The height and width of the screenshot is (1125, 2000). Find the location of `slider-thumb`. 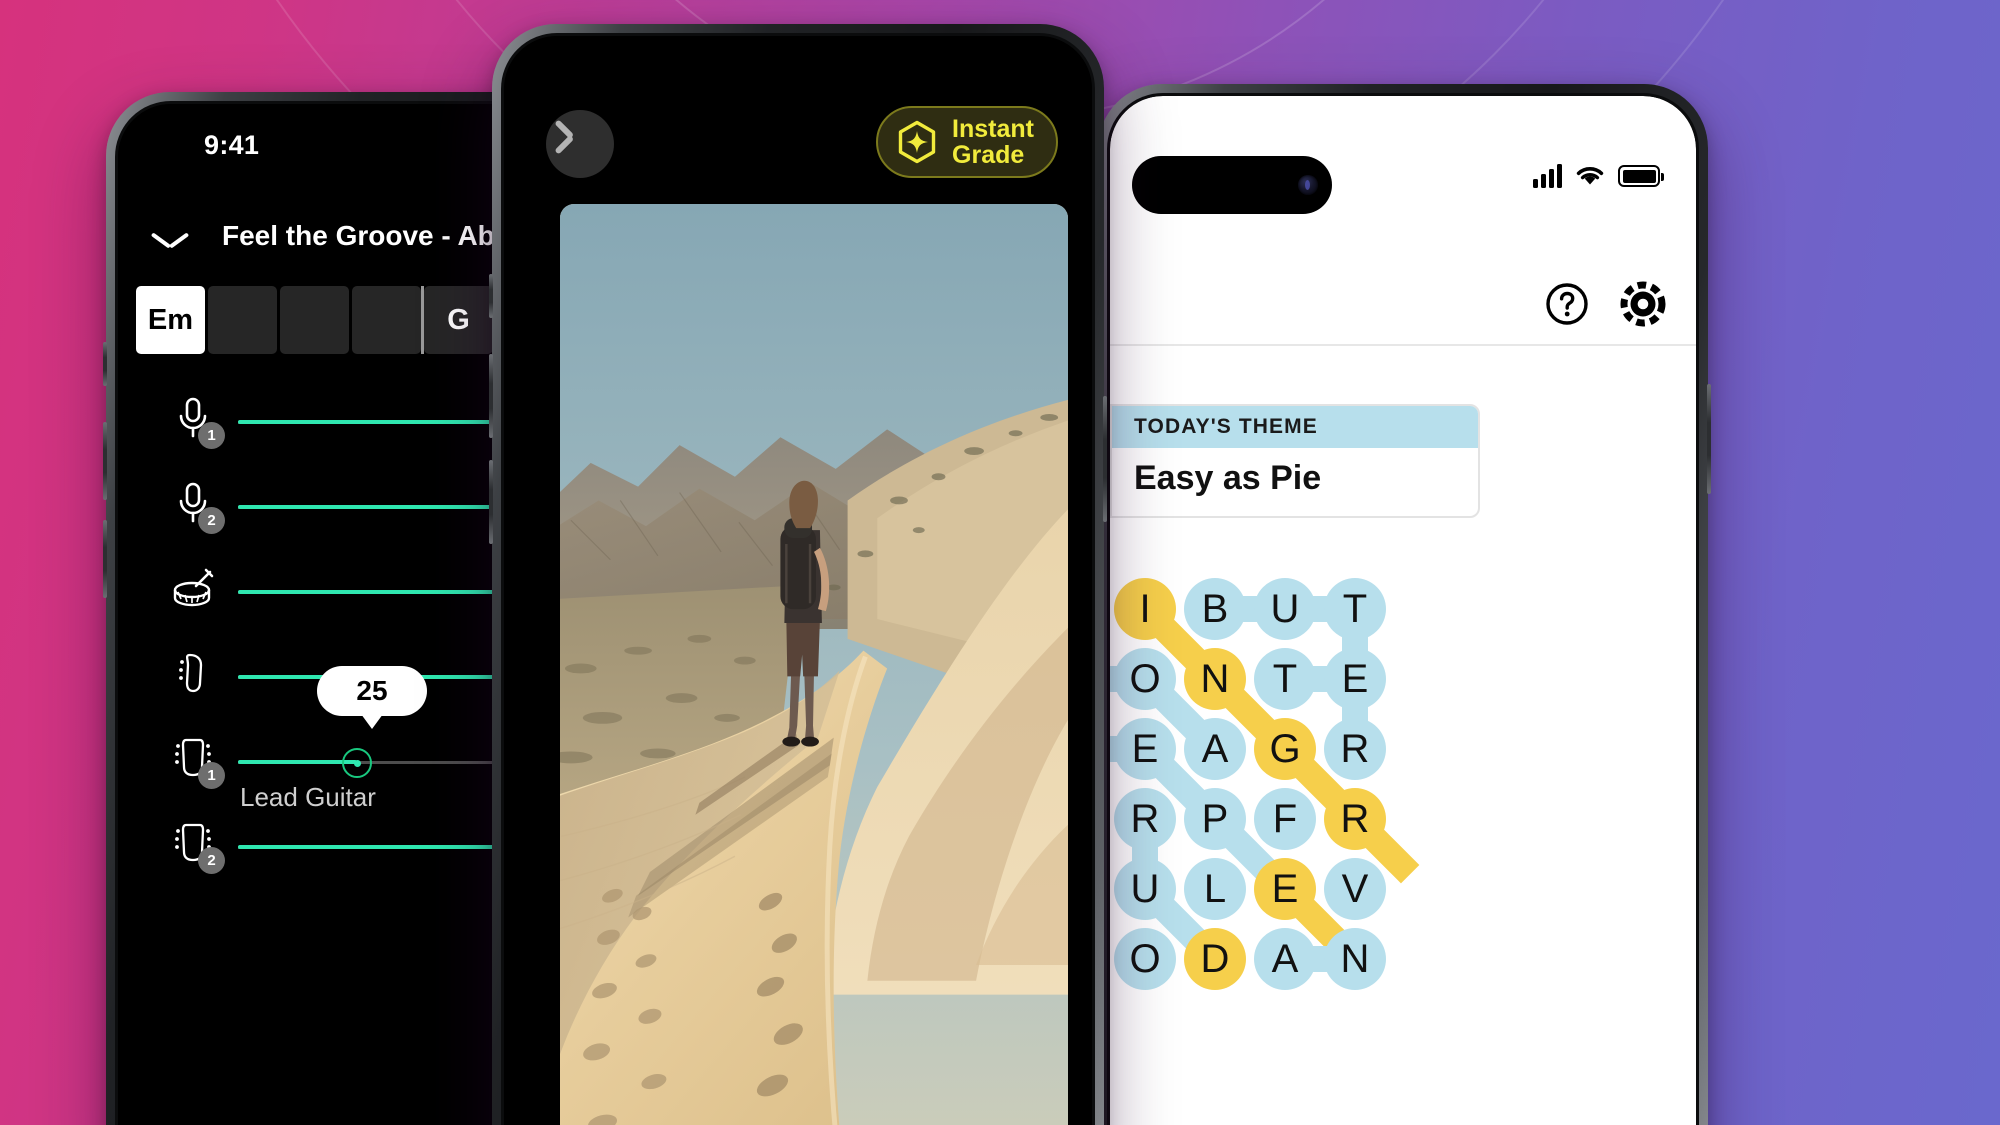

slider-thumb is located at coordinates (357, 763).